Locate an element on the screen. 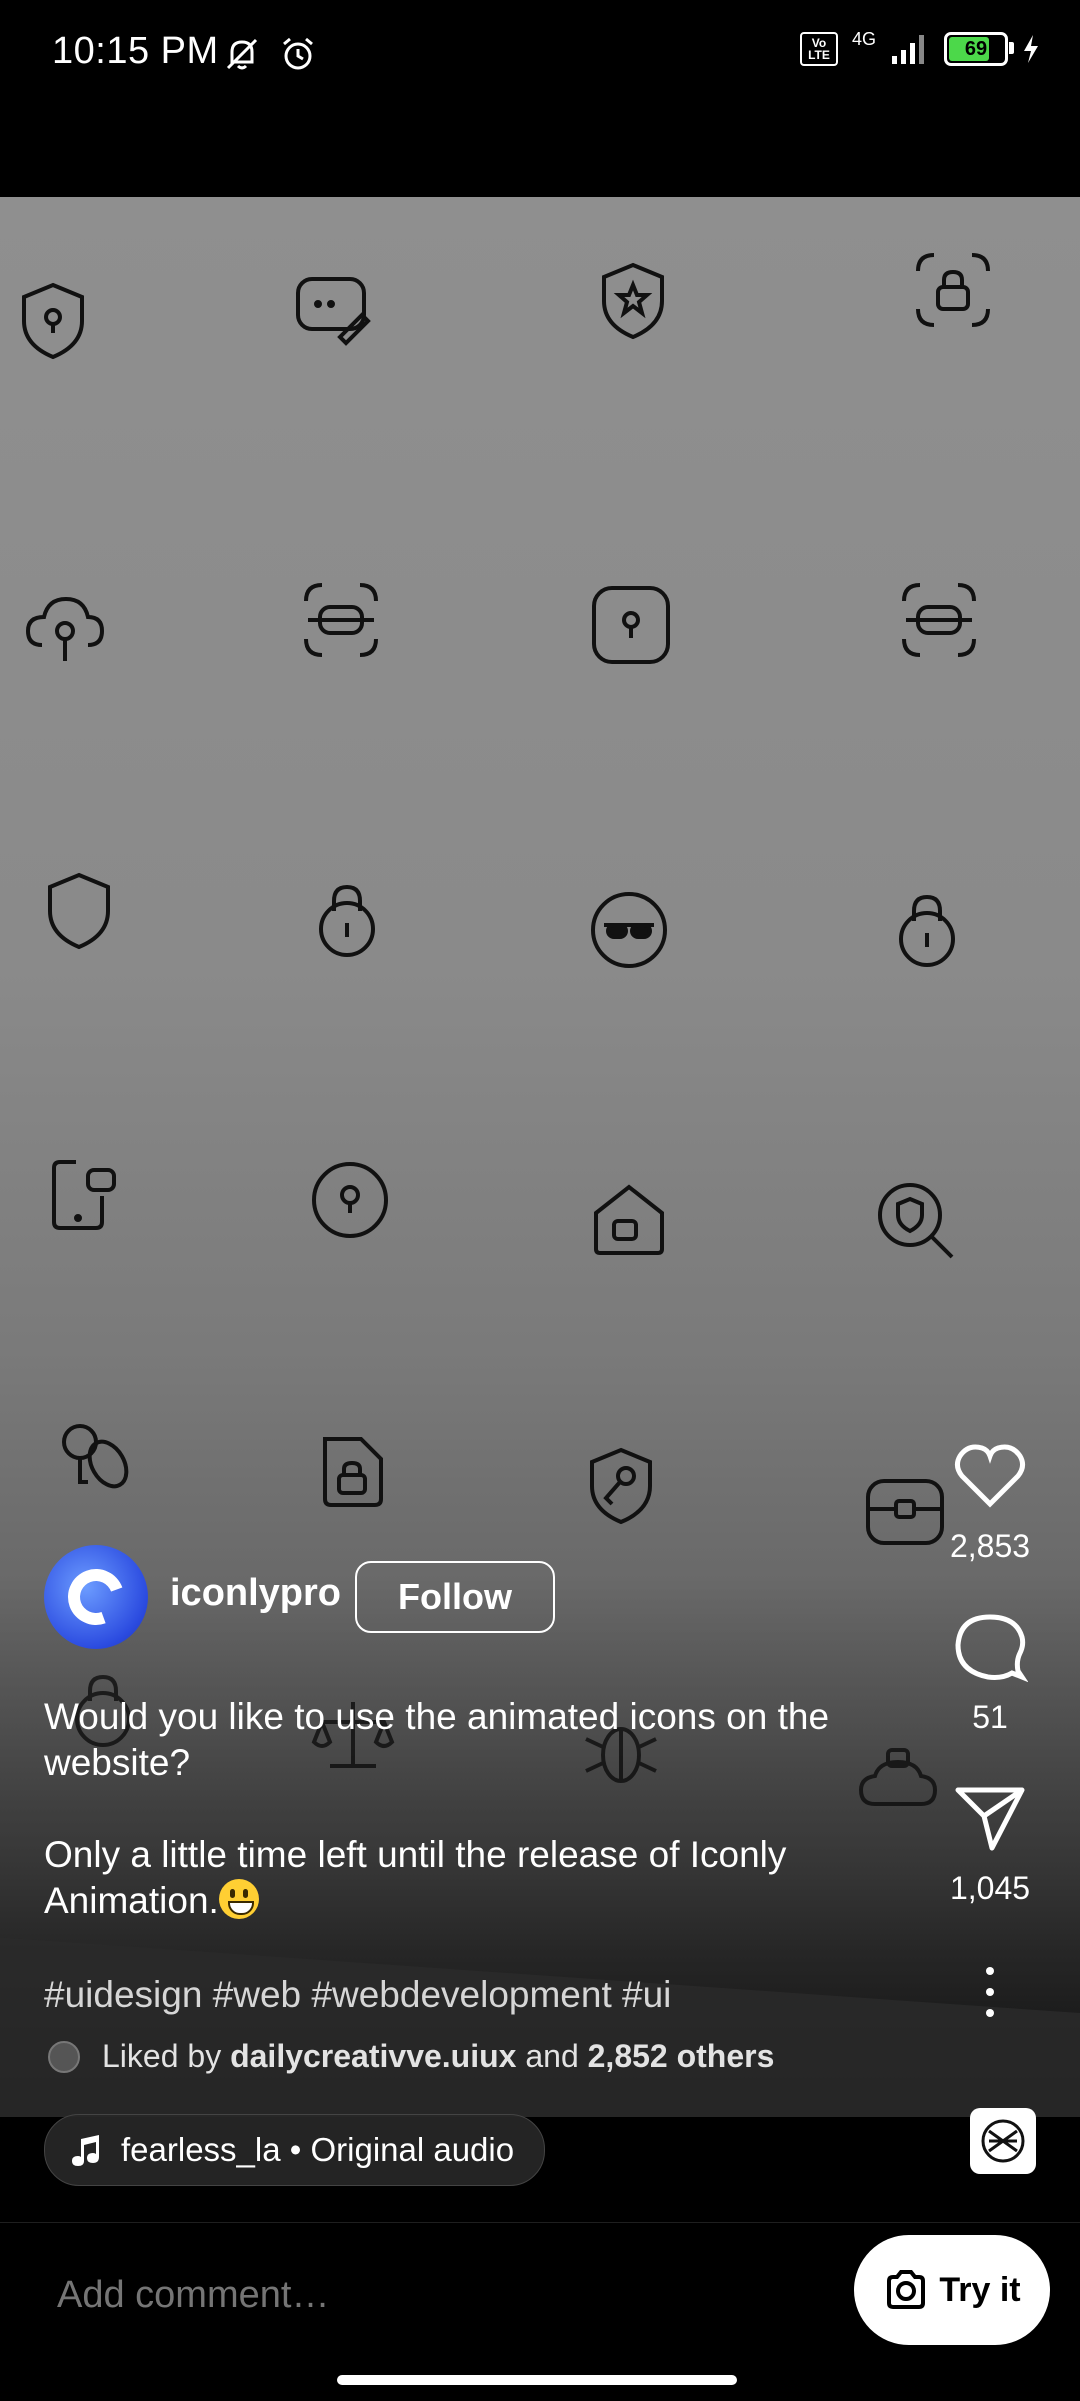  status-right-icons: Vo LTE 4G 69 is located at coordinates (919, 47).